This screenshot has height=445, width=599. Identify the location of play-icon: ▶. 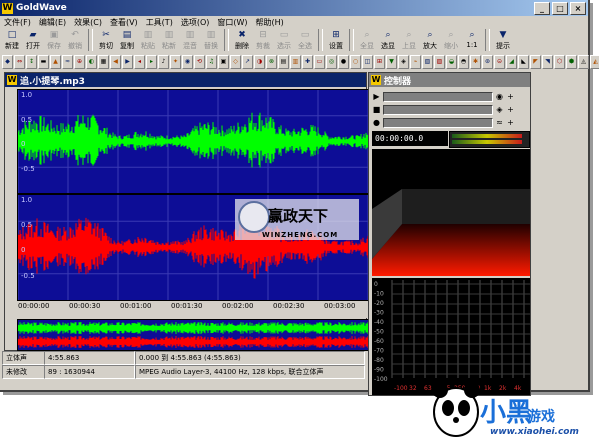
(376, 96).